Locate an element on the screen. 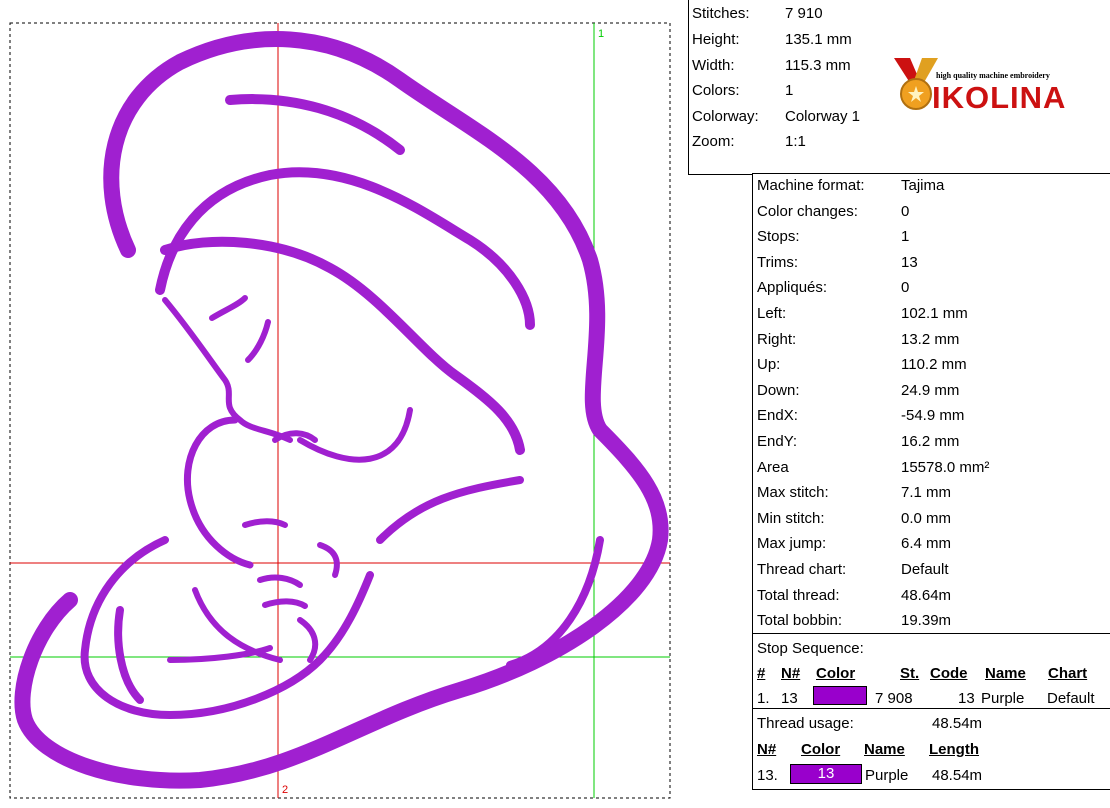 The width and height of the screenshot is (1110, 808). zoom-label: Zoom: is located at coordinates (713, 141).